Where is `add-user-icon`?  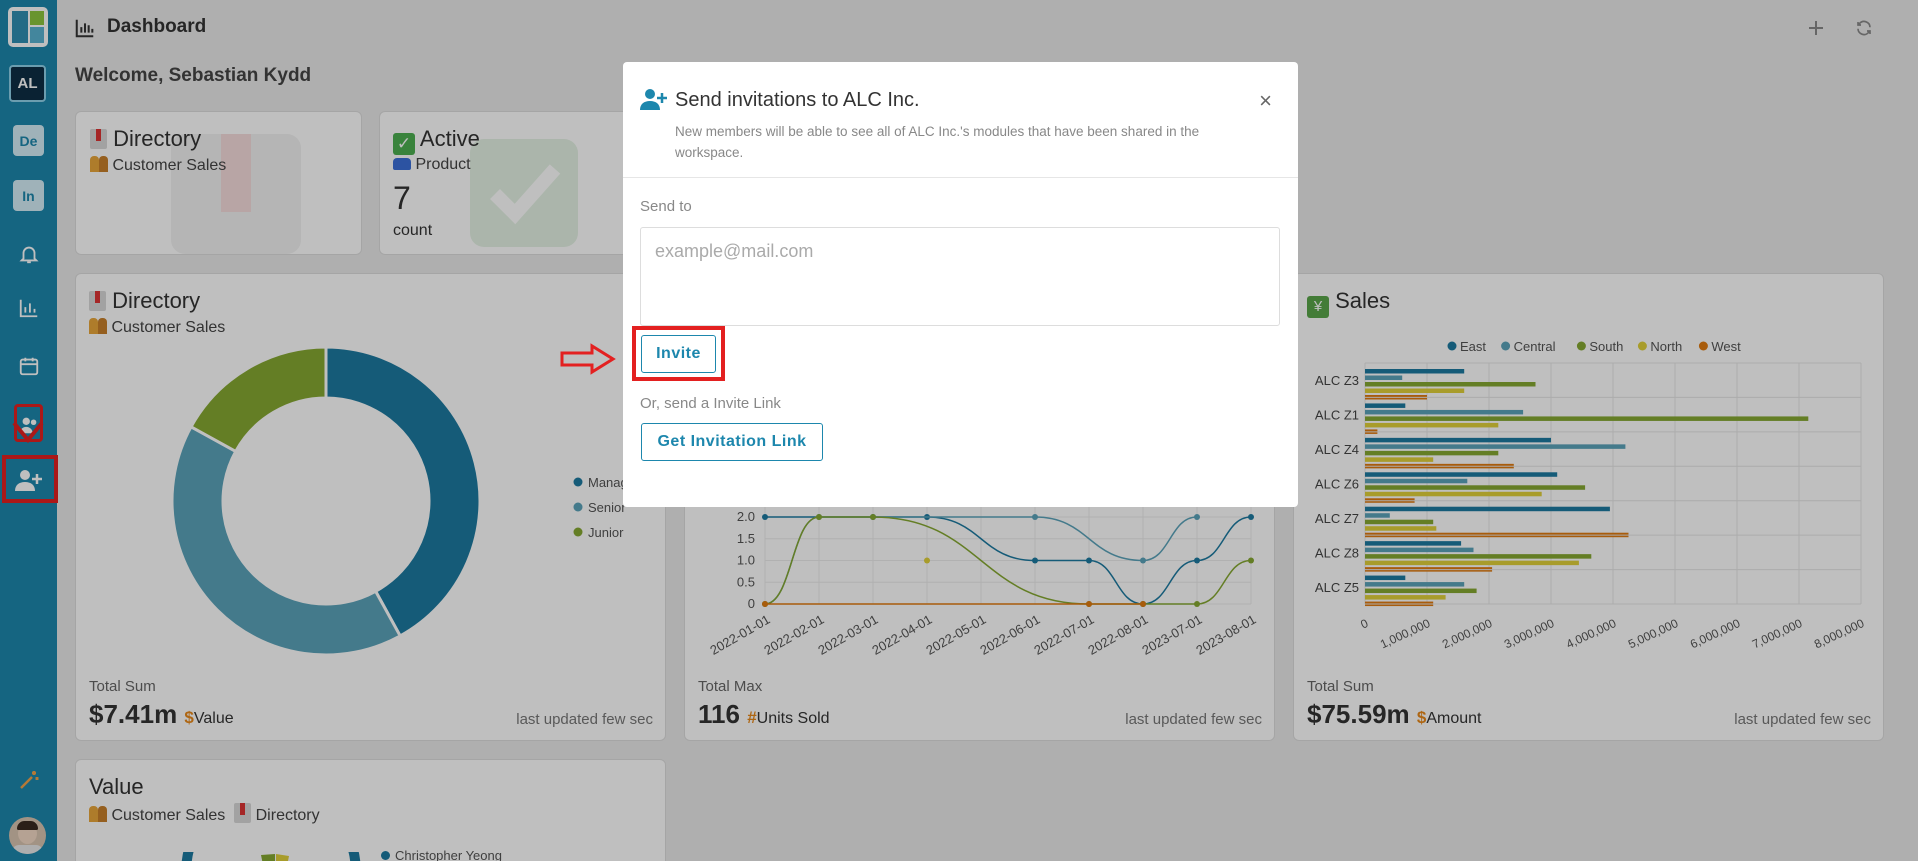 add-user-icon is located at coordinates (653, 99).